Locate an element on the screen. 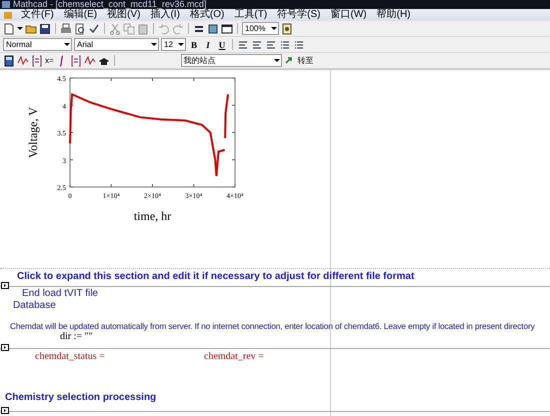 Image resolution: width=550 pixels, height=416 pixels. chip-icon is located at coordinates (213, 28).